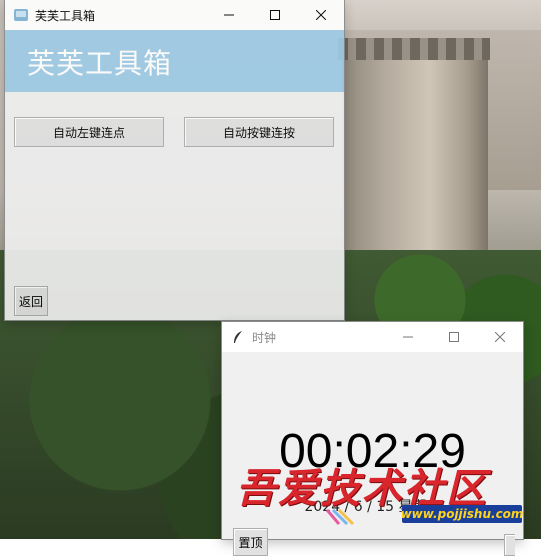  I want to click on clock-side-button, so click(509, 545).